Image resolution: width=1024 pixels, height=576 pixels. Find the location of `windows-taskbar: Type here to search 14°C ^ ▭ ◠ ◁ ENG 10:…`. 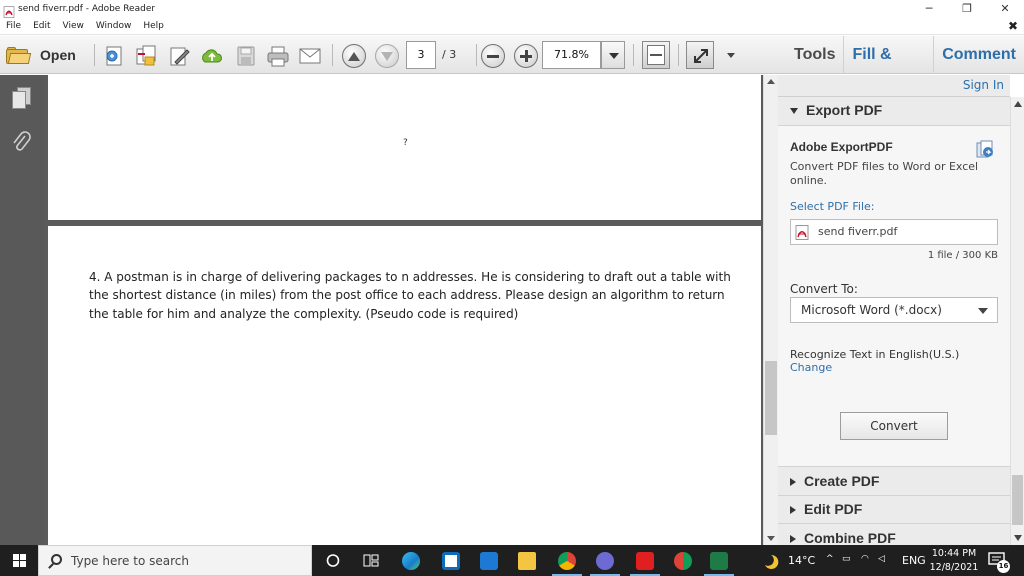

windows-taskbar: Type here to search 14°C ^ ▭ ◠ ◁ ENG 10:… is located at coordinates (512, 560).